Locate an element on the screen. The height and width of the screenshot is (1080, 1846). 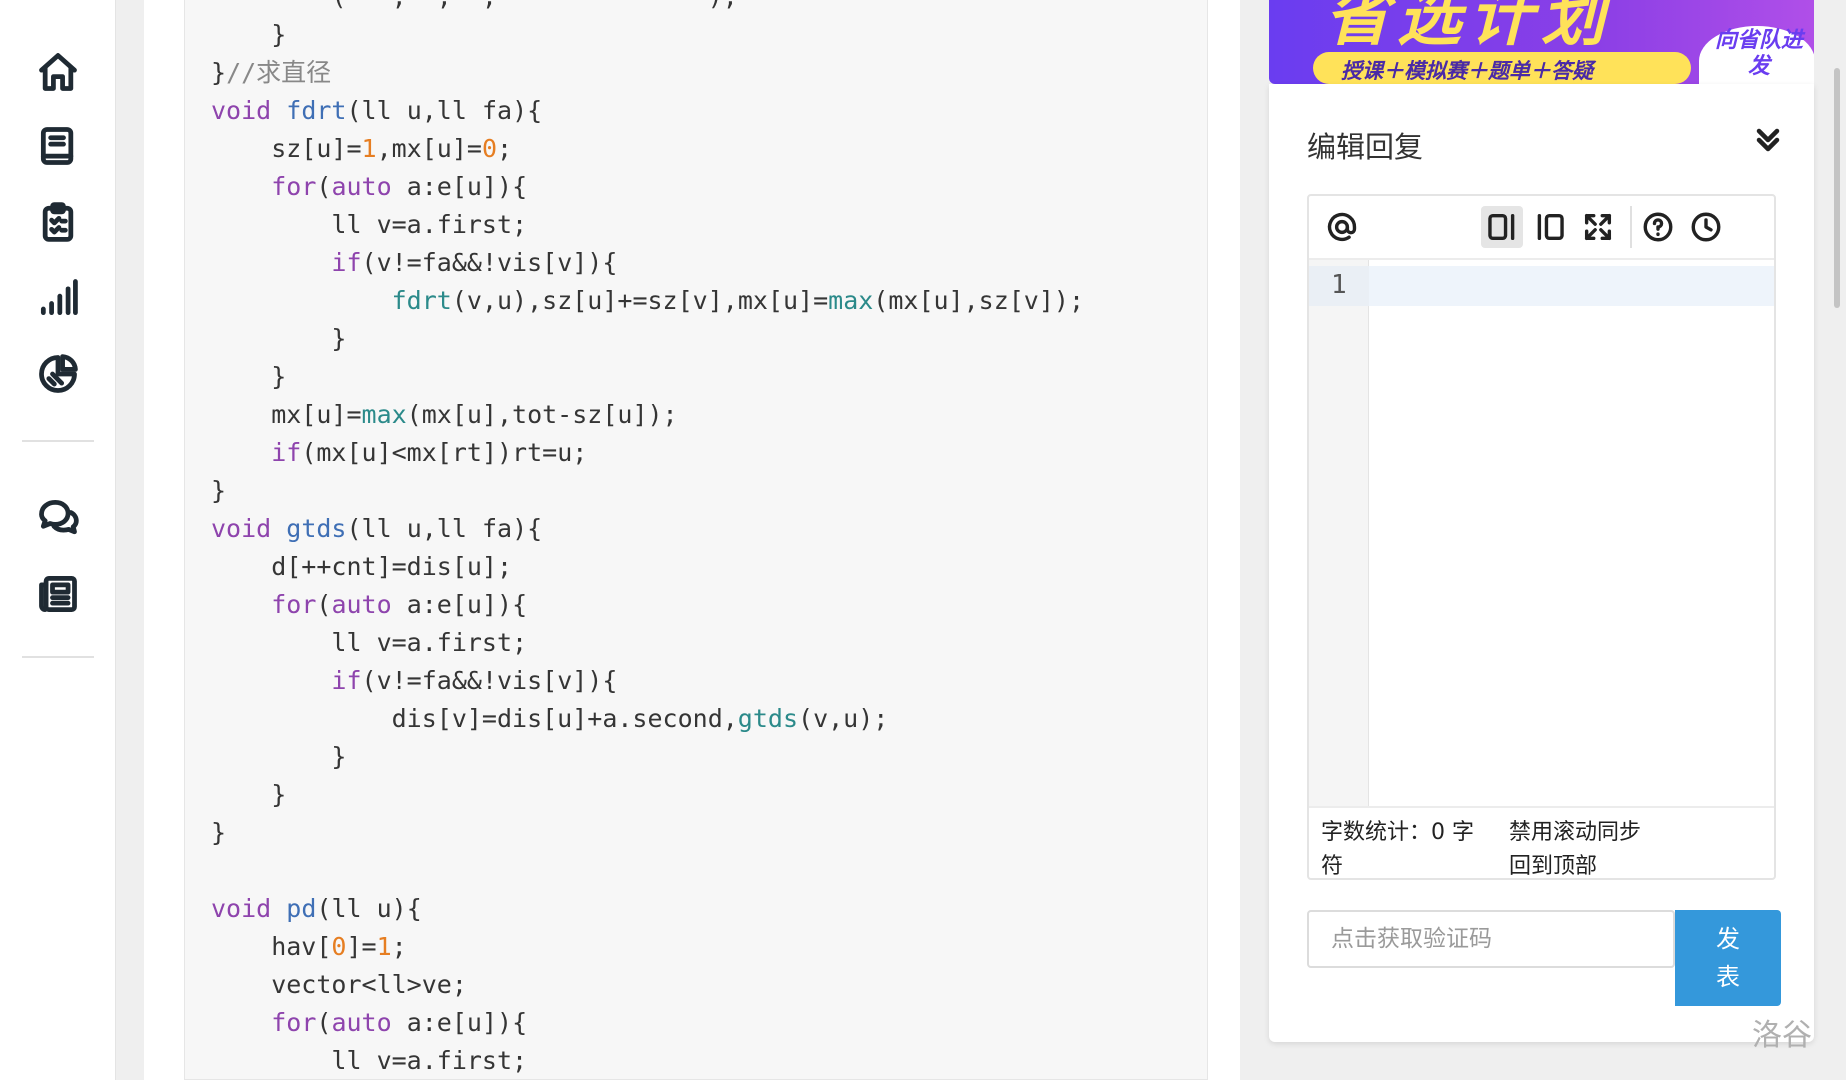
code-line: void pd(ll u){ is located at coordinates (316, 908).